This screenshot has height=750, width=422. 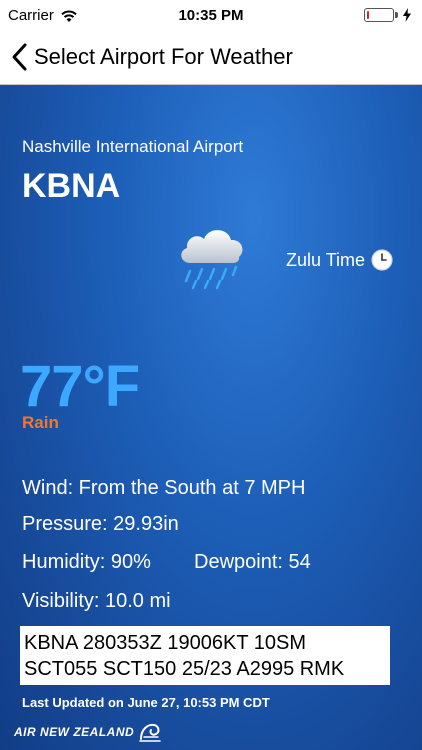 I want to click on rain-cloud-icon, so click(x=212, y=260).